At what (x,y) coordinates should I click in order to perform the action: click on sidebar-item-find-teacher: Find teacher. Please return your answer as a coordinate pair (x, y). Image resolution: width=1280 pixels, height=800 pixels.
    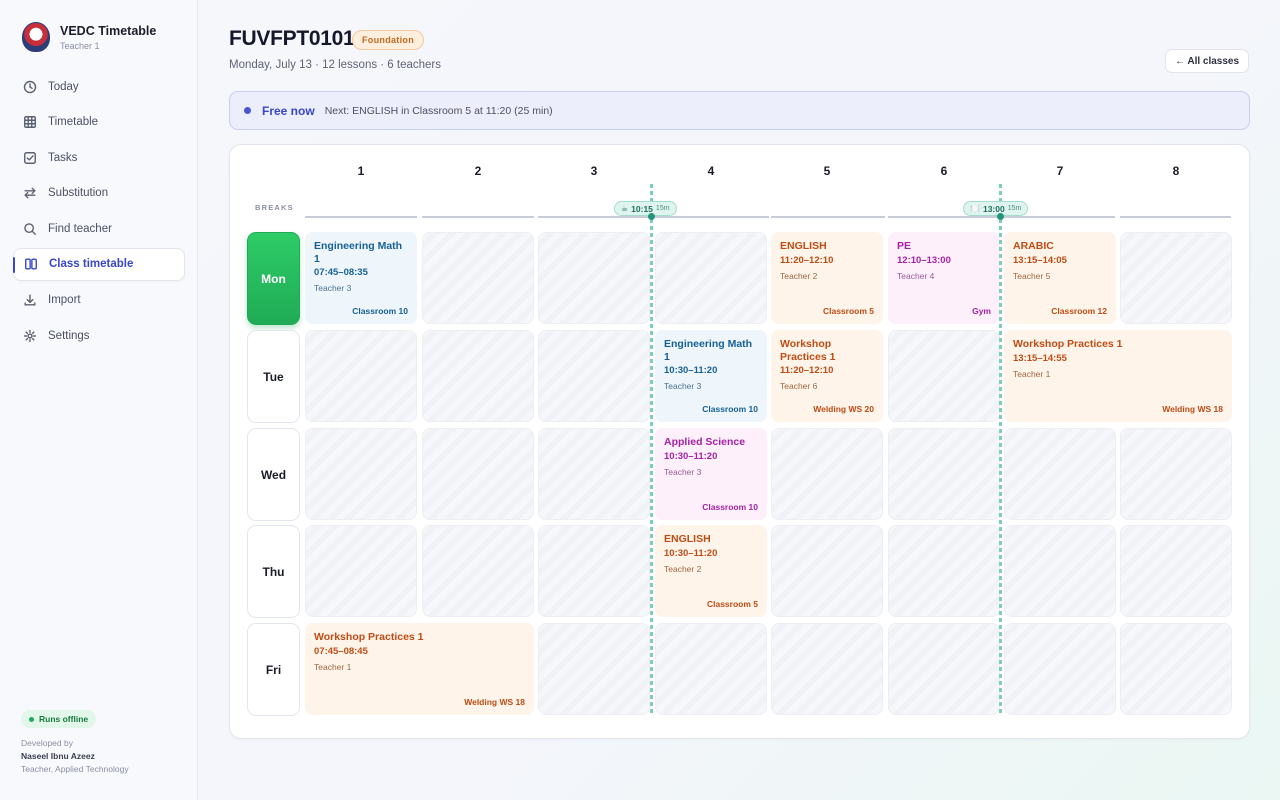
    Looking at the image, I should click on (99, 228).